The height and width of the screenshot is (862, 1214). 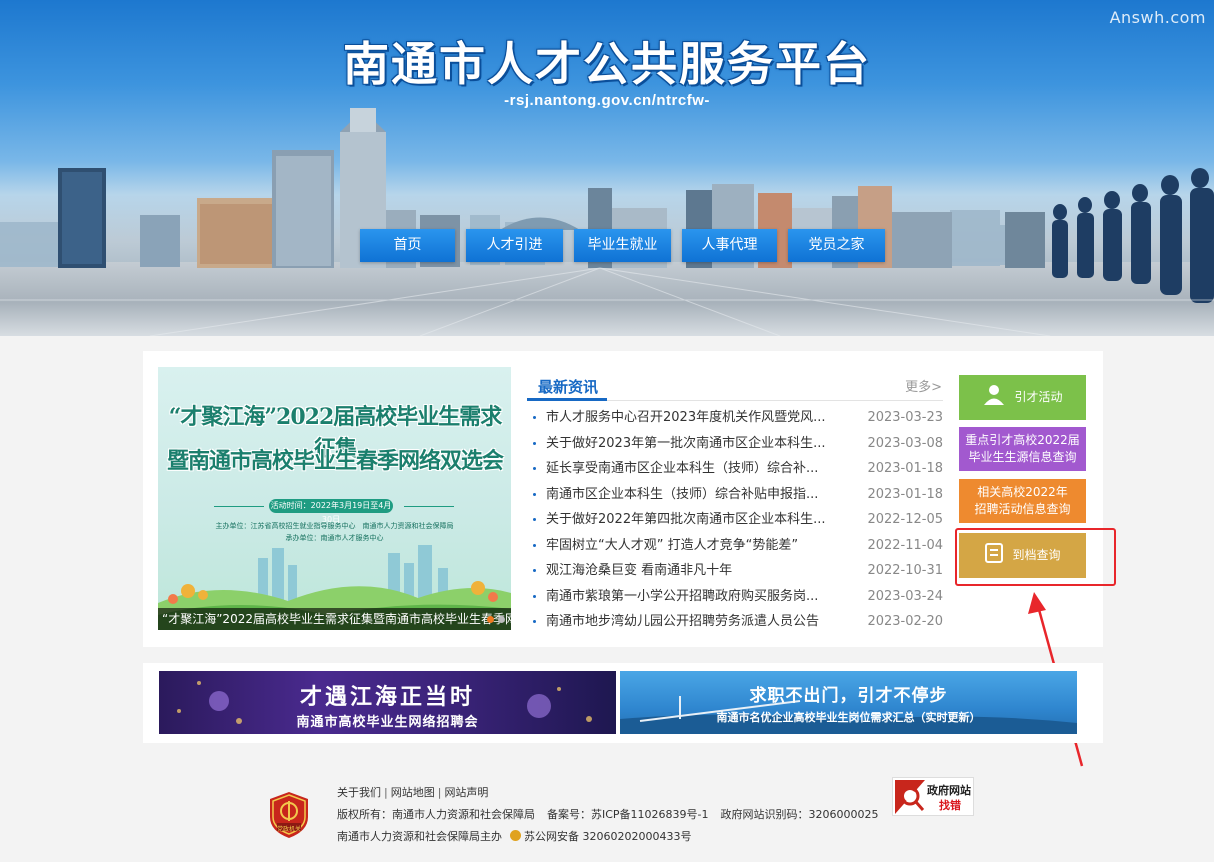 I want to click on list-item: 延长享受南通市区企业本科生（技师）综合补... 2023-01-18, so click(x=735, y=469).